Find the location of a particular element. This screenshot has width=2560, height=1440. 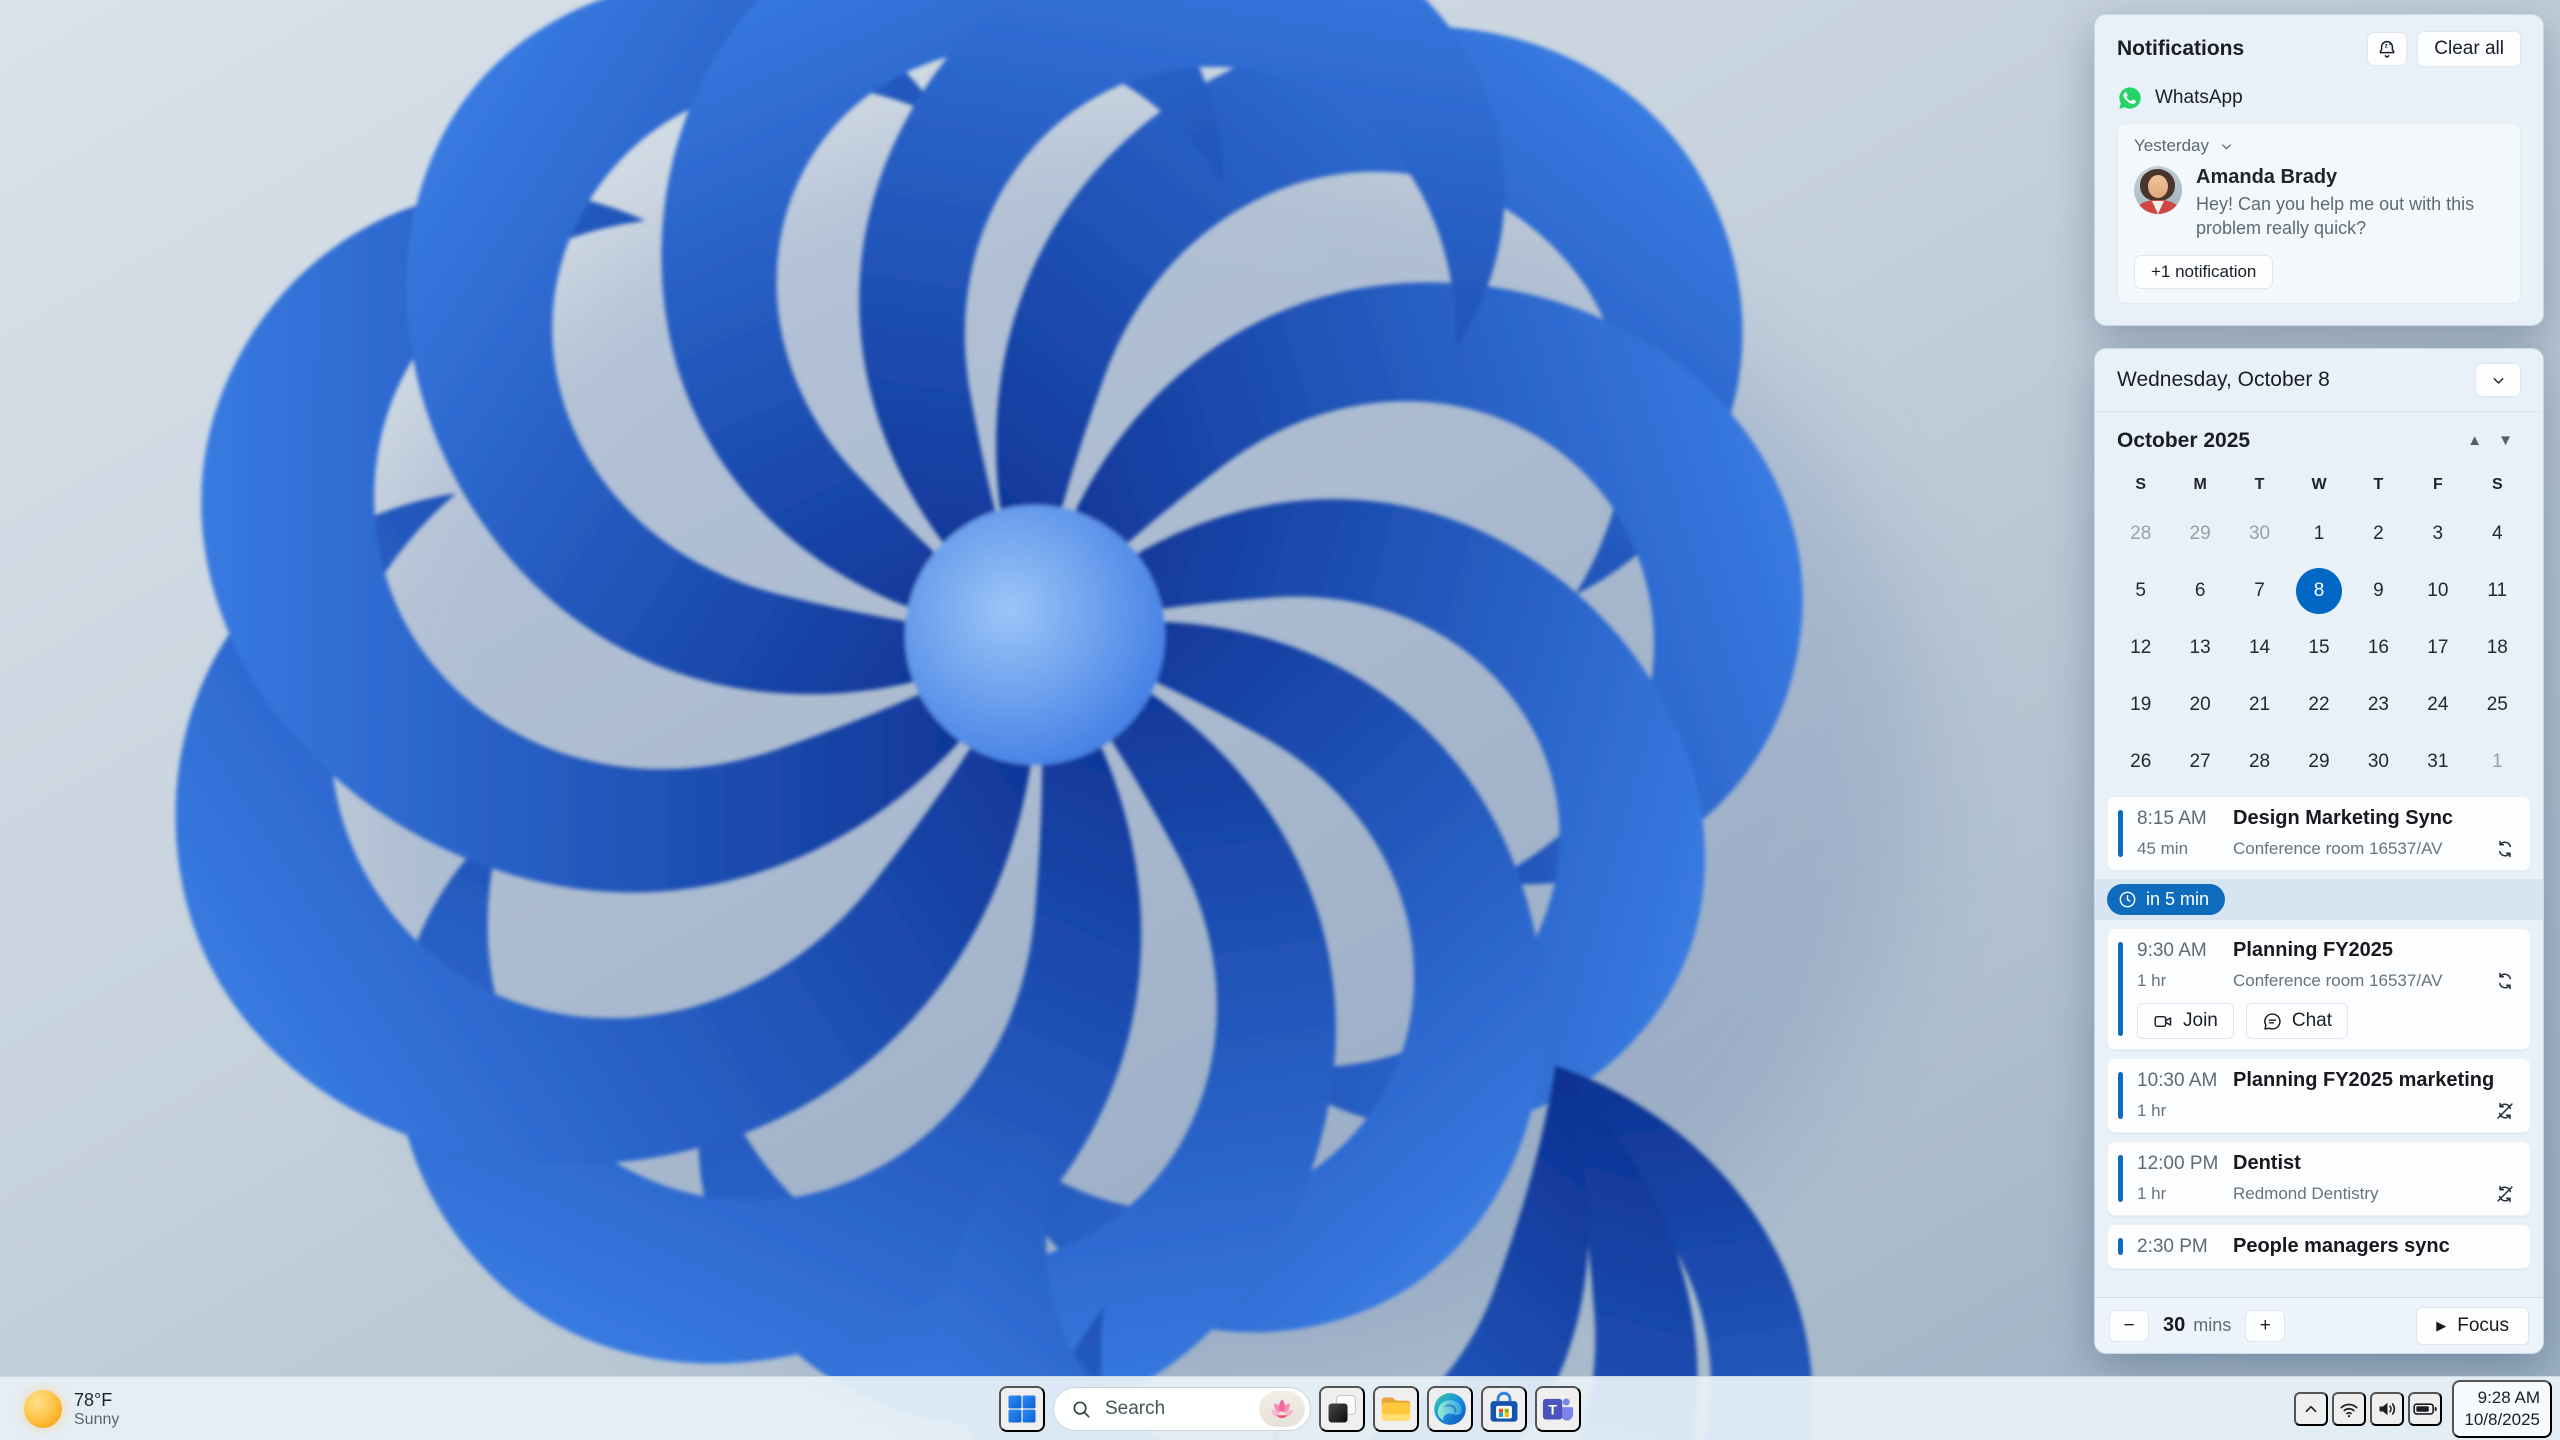

calendar-day: 27 is located at coordinates (2199, 761).